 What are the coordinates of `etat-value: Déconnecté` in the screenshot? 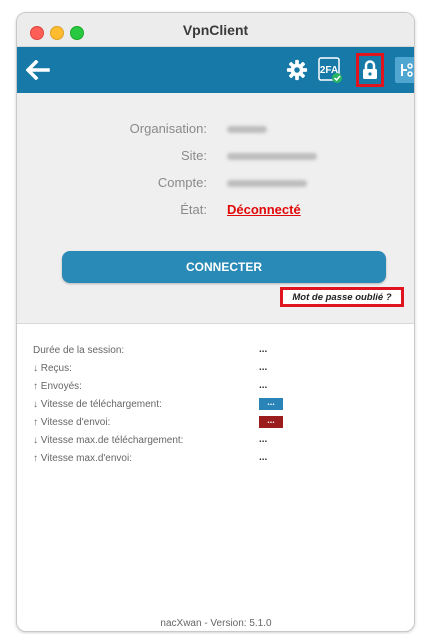 It's located at (264, 209).